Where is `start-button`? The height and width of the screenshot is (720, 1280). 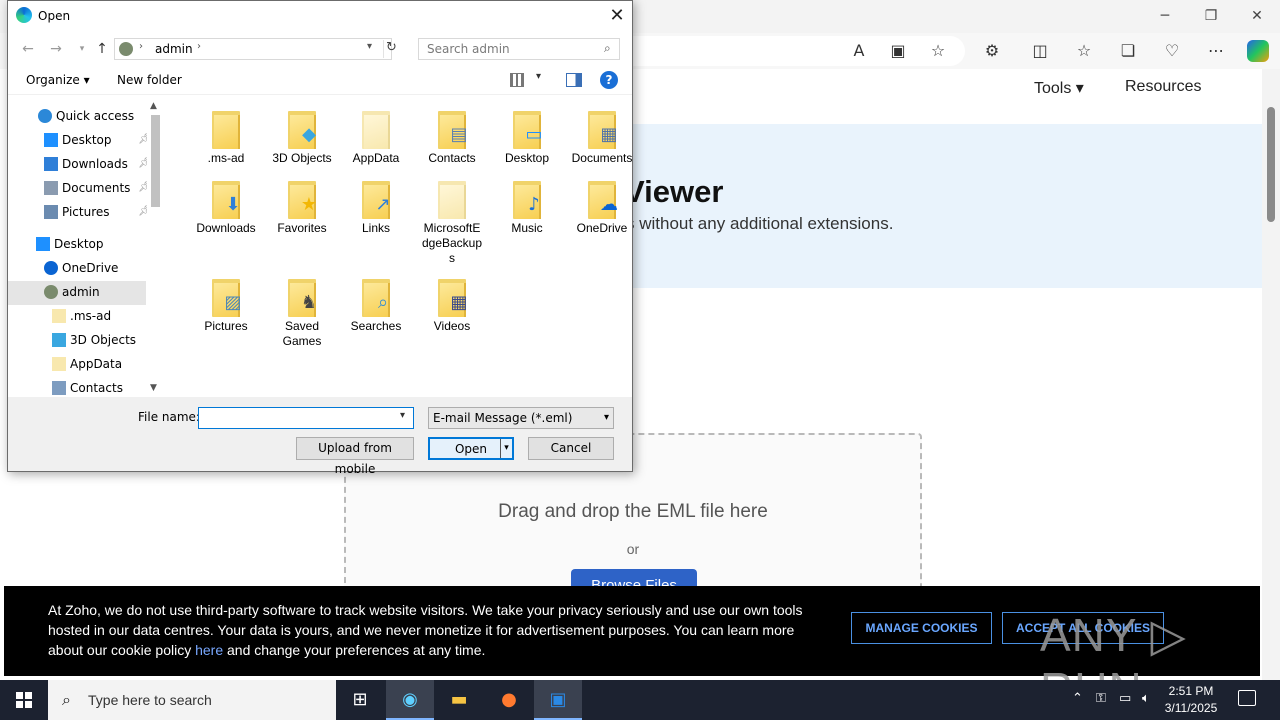 start-button is located at coordinates (24, 700).